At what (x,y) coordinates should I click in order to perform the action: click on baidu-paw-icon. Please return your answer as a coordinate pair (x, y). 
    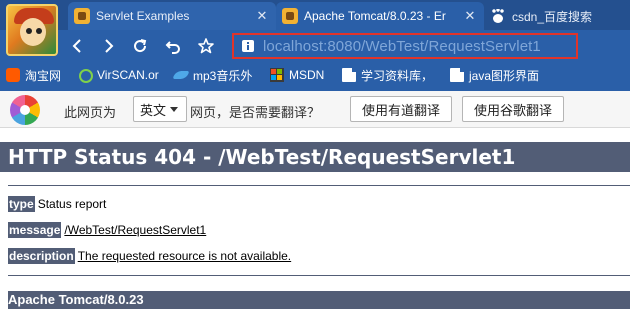
    Looking at the image, I should click on (498, 16).